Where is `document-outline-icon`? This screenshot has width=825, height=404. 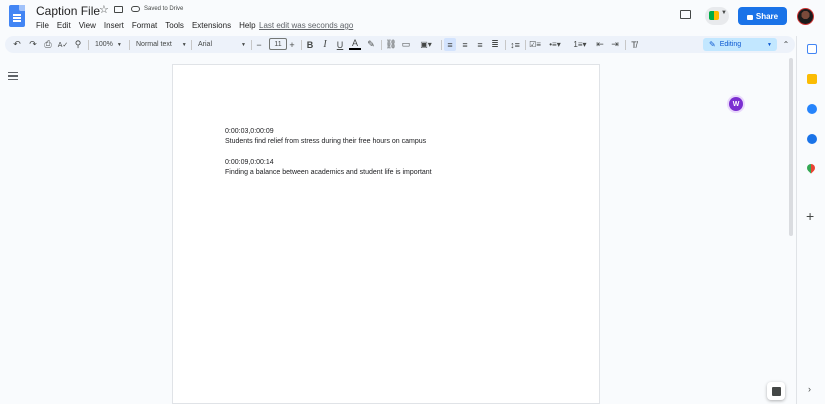 document-outline-icon is located at coordinates (13, 76).